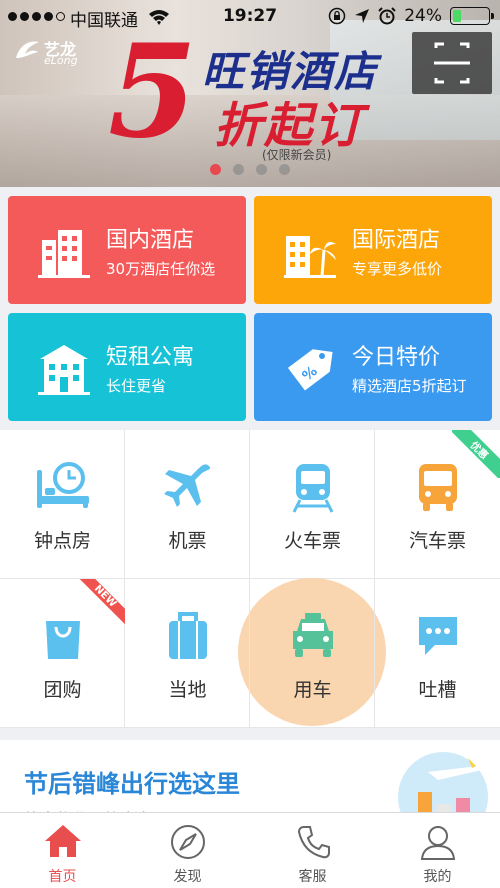 The image size is (500, 888). Describe the element at coordinates (362, 16) in the screenshot. I see `location-icon` at that location.